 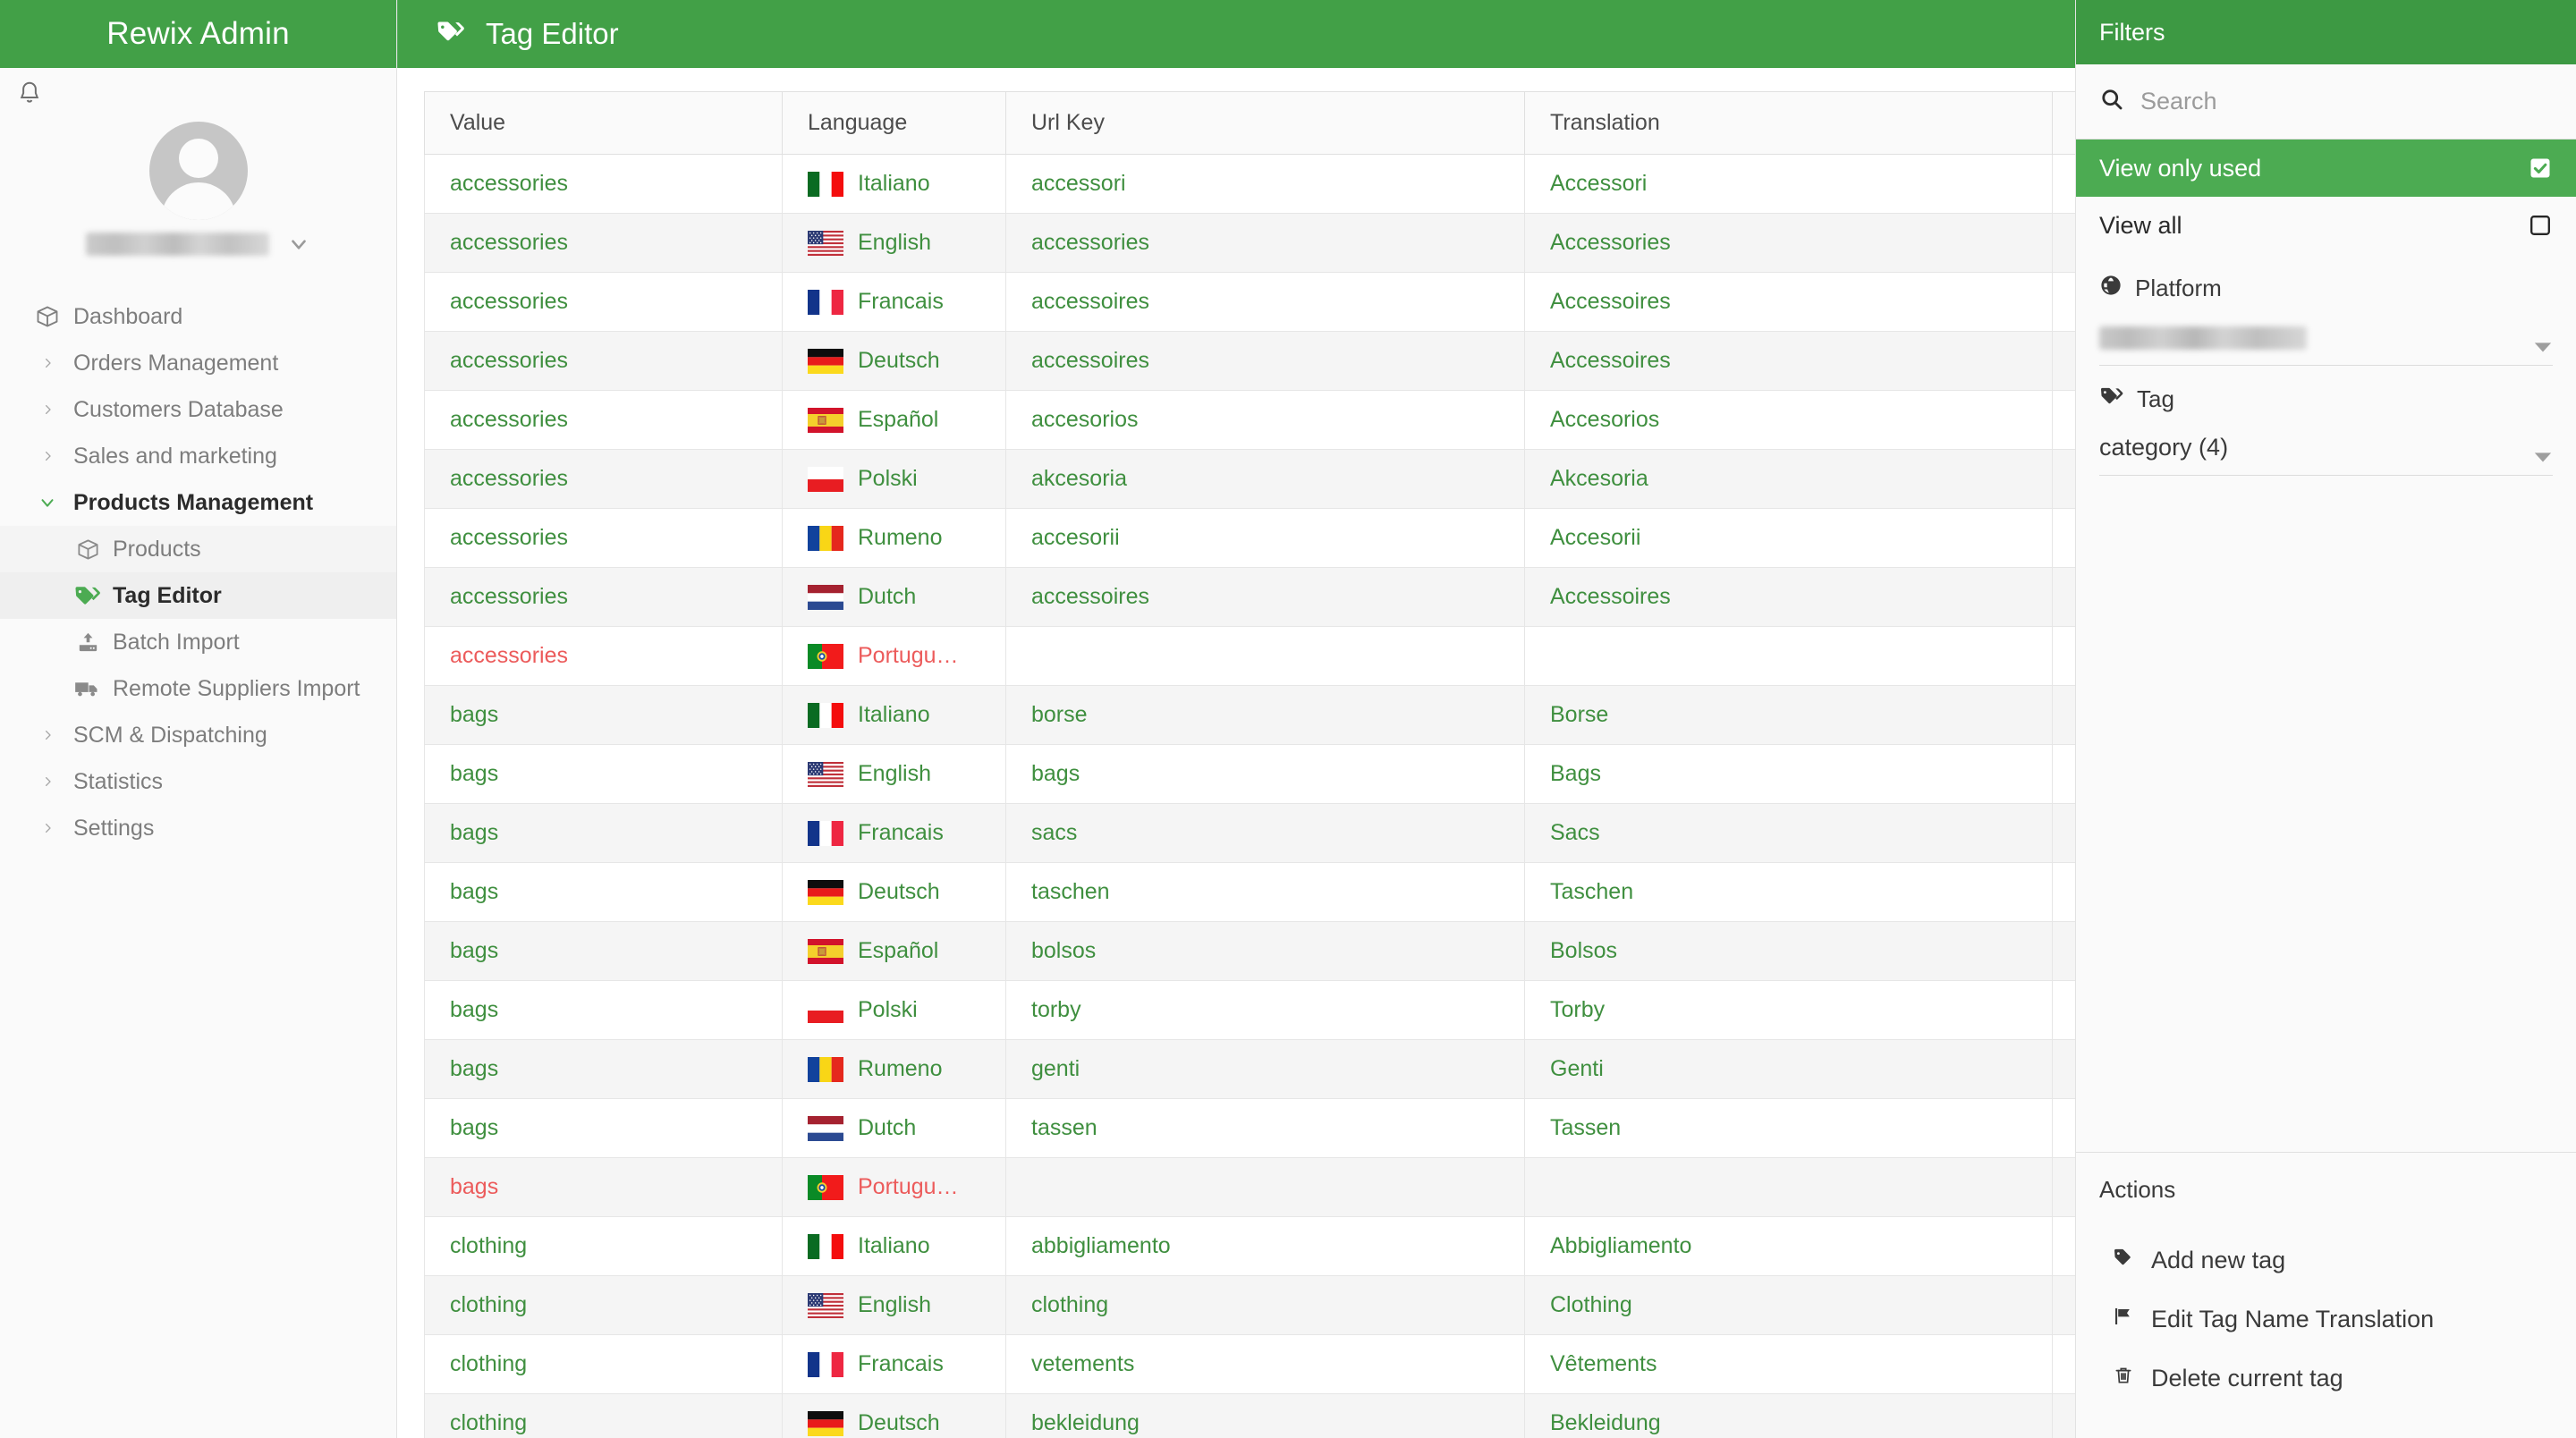 I want to click on sidebar-item-orders-management: Orders Management, so click(x=198, y=363).